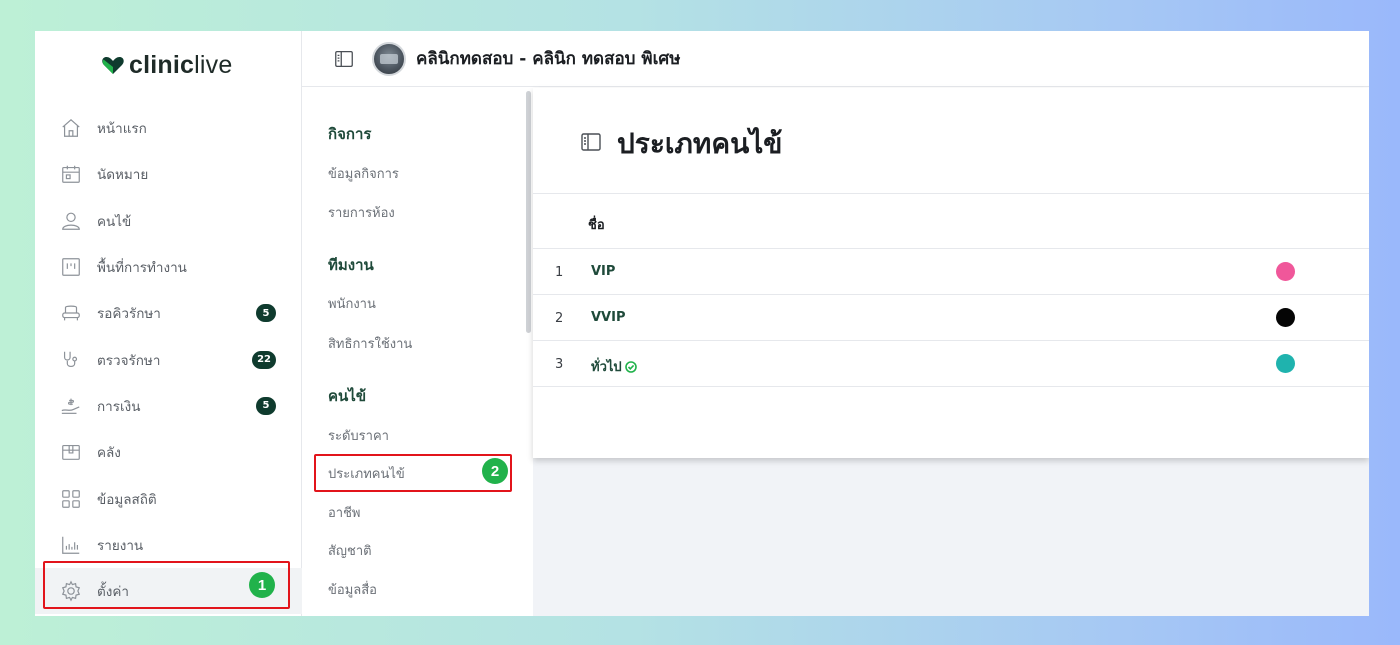 The width and height of the screenshot is (1400, 645). What do you see at coordinates (350, 550) in the screenshot?
I see `submenu-item-nationalities: สัญชาติ` at bounding box center [350, 550].